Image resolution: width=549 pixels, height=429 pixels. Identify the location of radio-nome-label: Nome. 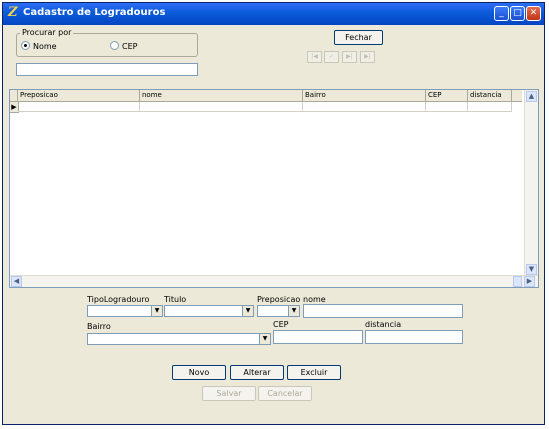
(45, 46).